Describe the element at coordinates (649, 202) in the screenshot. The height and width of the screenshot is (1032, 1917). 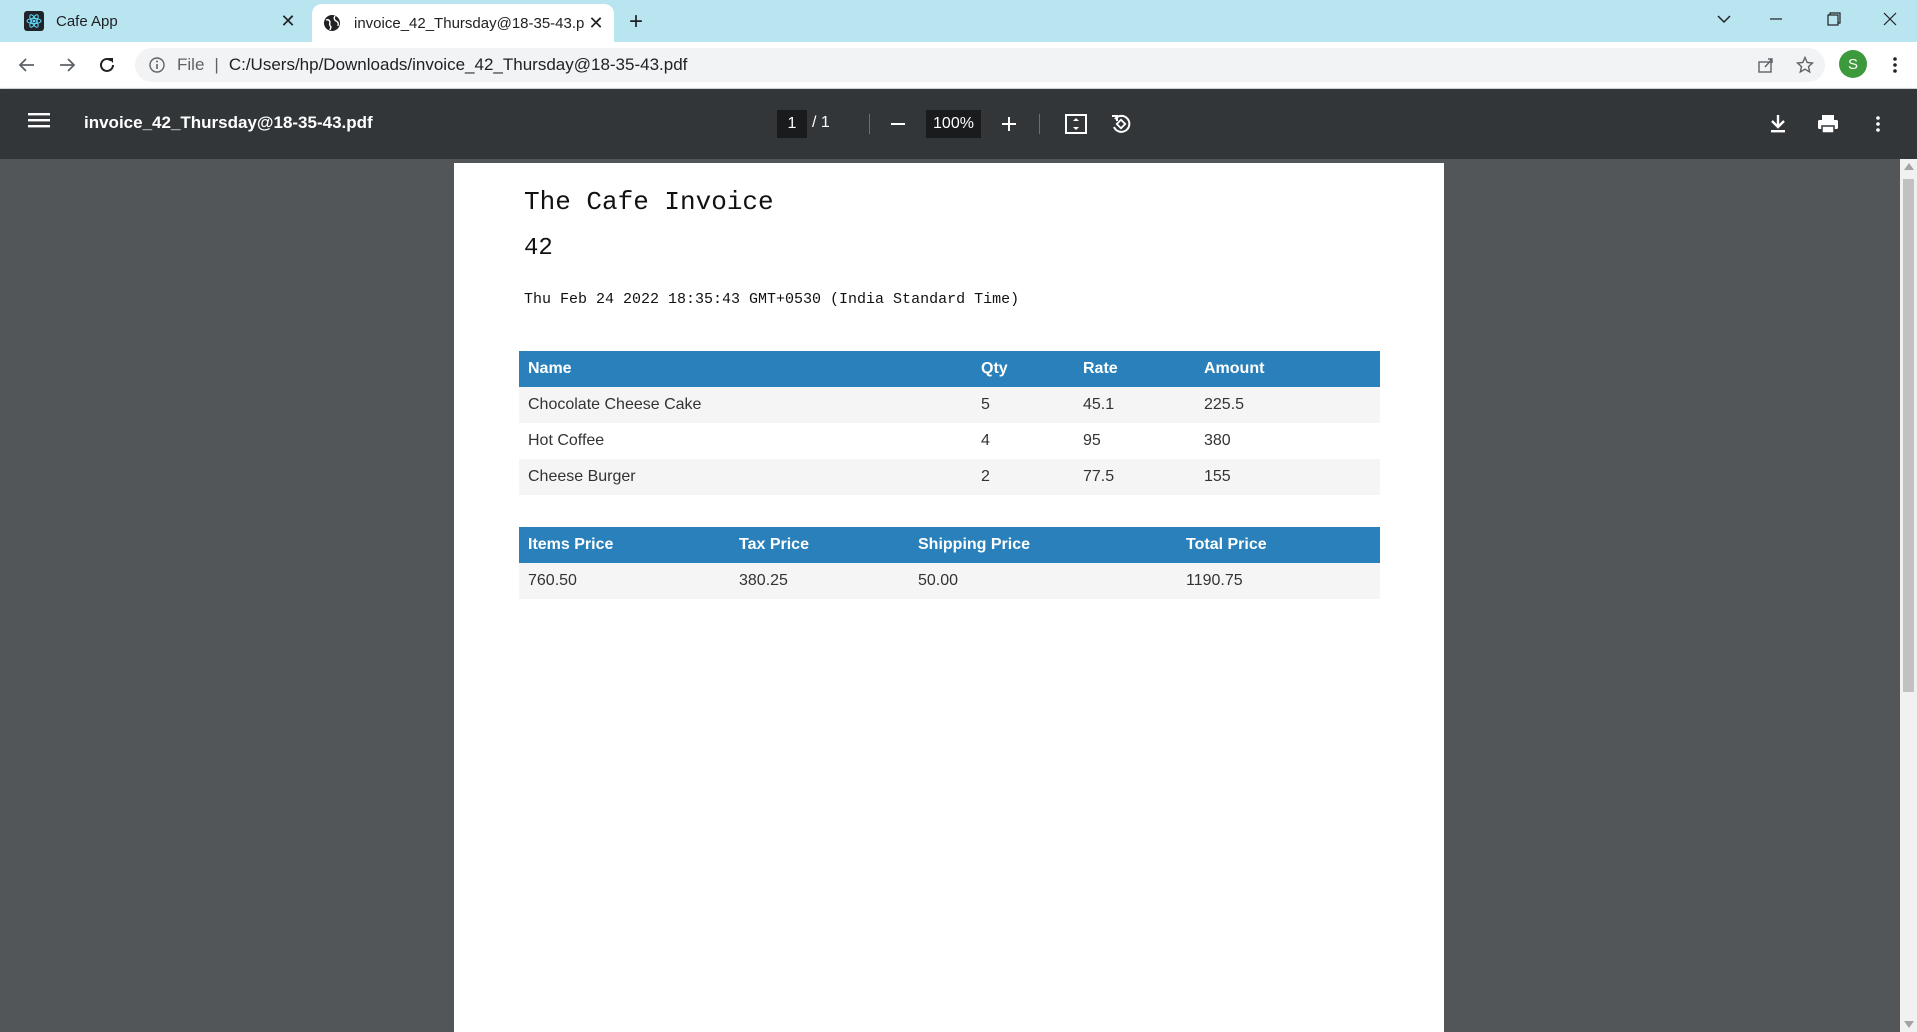
I see `invoice-title: The Cafe Invoice` at that location.